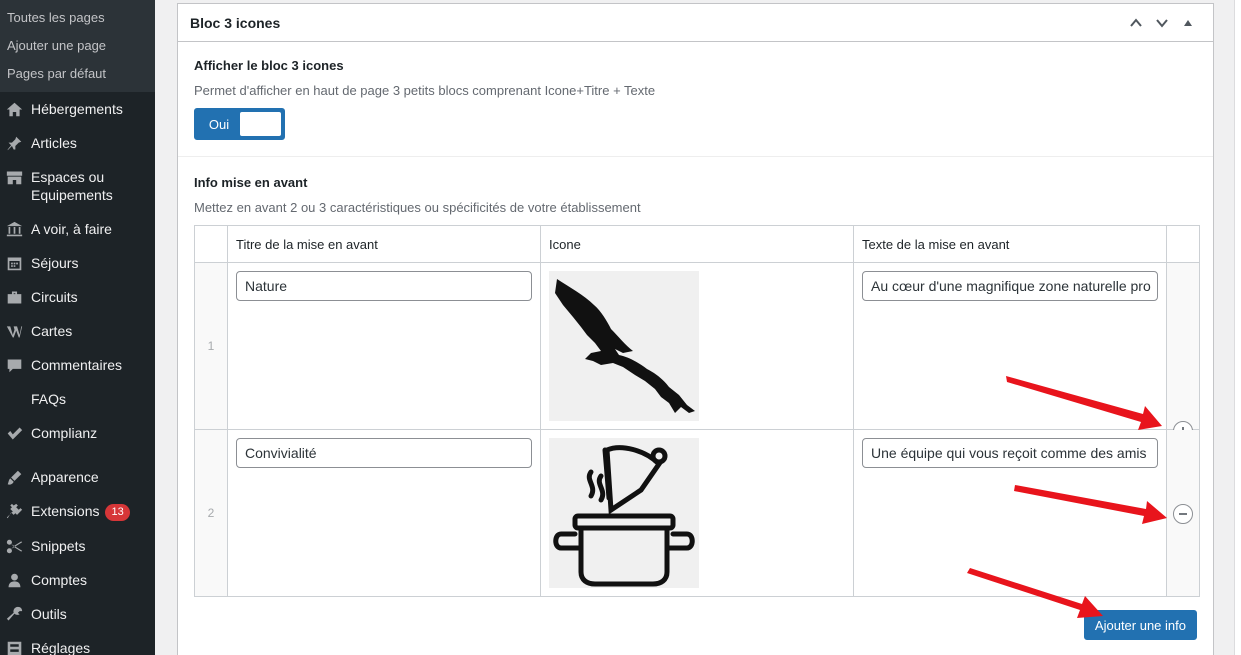 The width and height of the screenshot is (1241, 655). What do you see at coordinates (624, 513) in the screenshot?
I see `pot-icon` at bounding box center [624, 513].